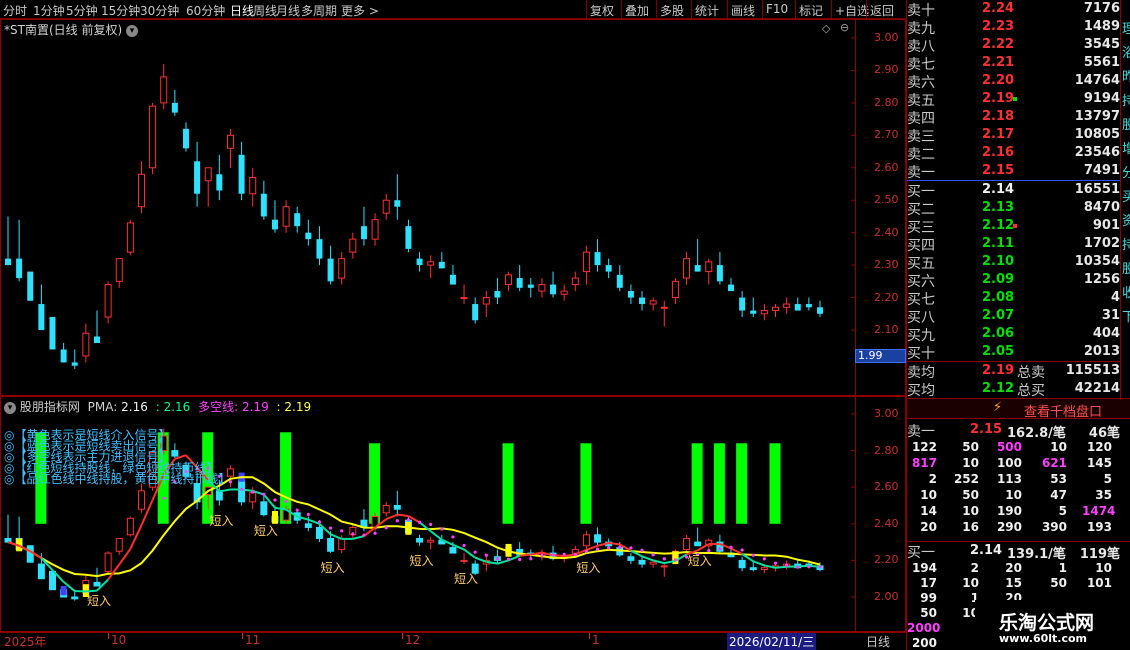 This screenshot has height=650, width=1130. Describe the element at coordinates (1018, 190) in the screenshot. I see `buy-level-row: 买一 2.14 16551` at that location.